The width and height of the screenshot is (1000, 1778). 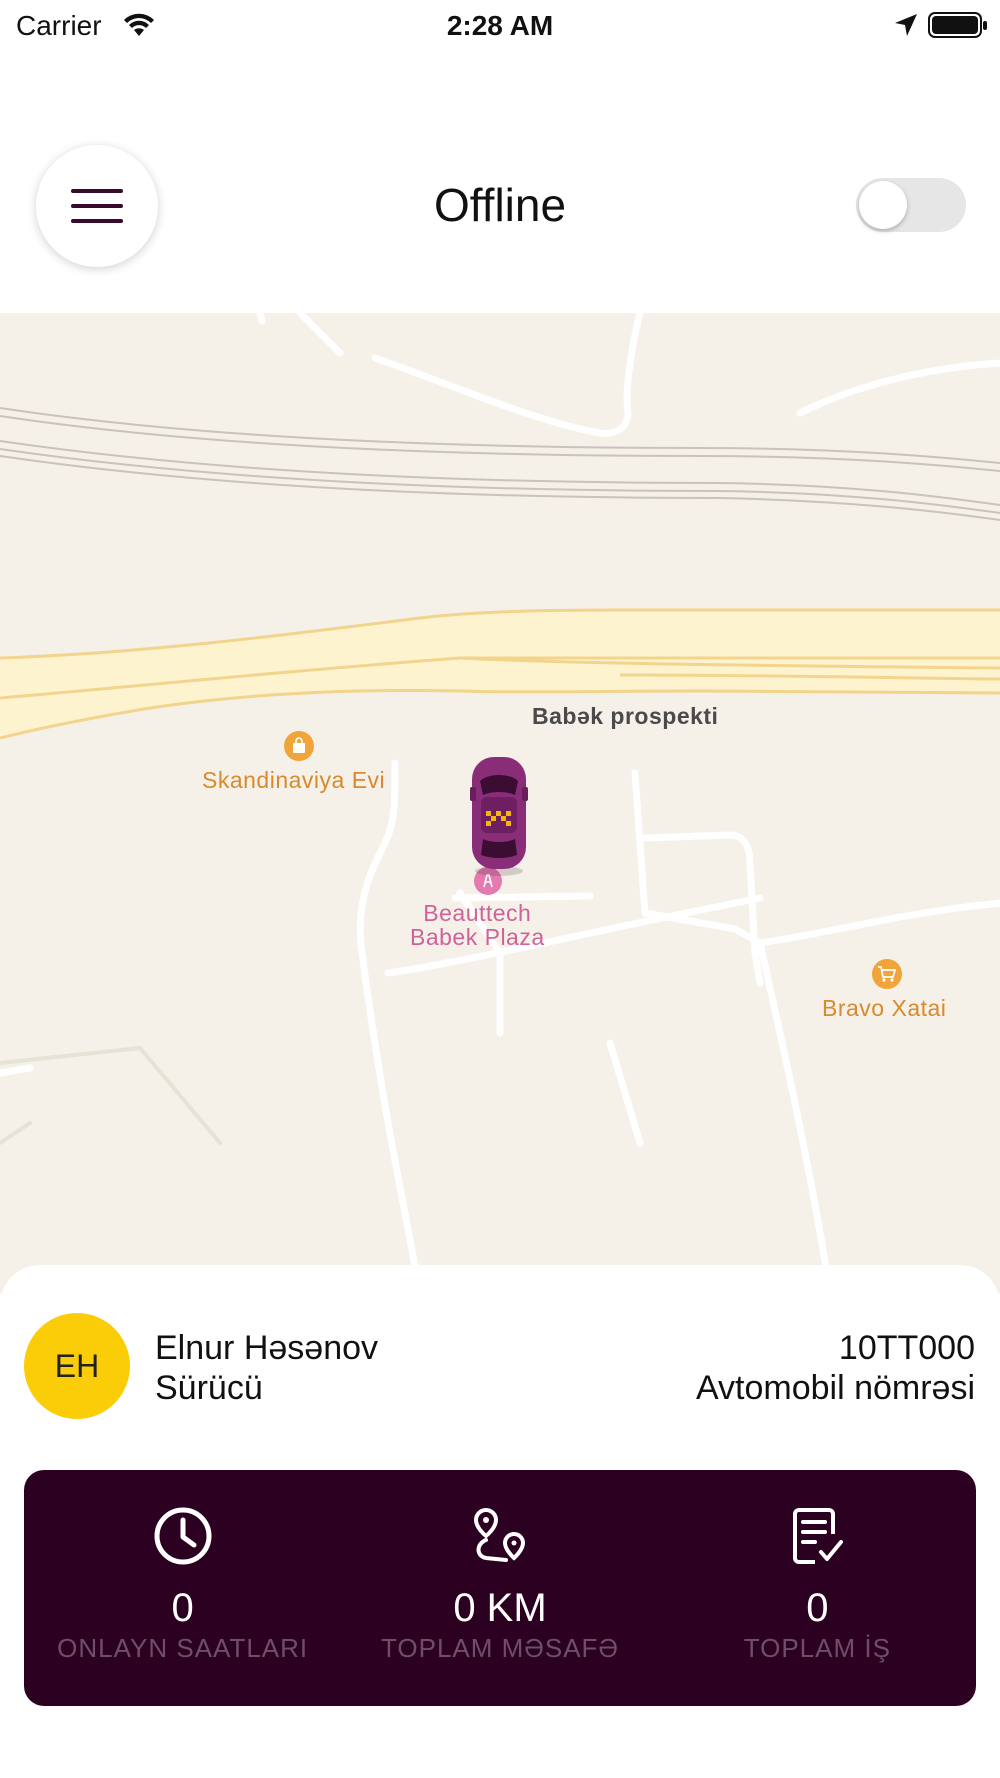 I want to click on stat-label: ONLAYN SAATLARI, so click(x=183, y=1648).